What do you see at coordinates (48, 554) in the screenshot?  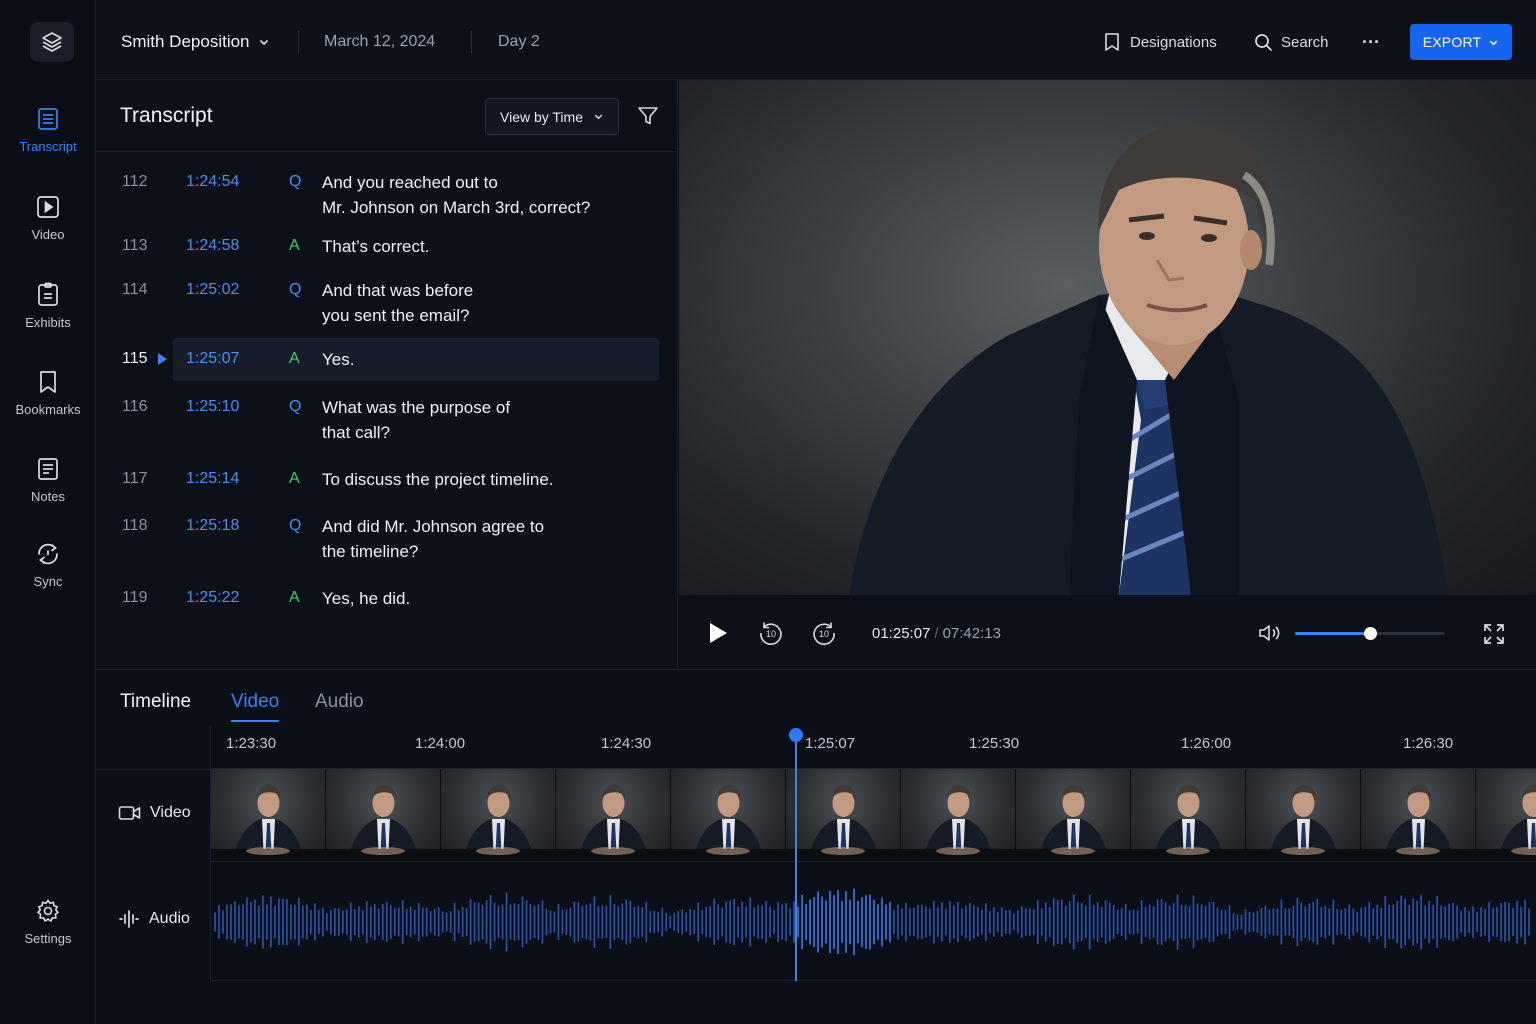 I see `sync-icon` at bounding box center [48, 554].